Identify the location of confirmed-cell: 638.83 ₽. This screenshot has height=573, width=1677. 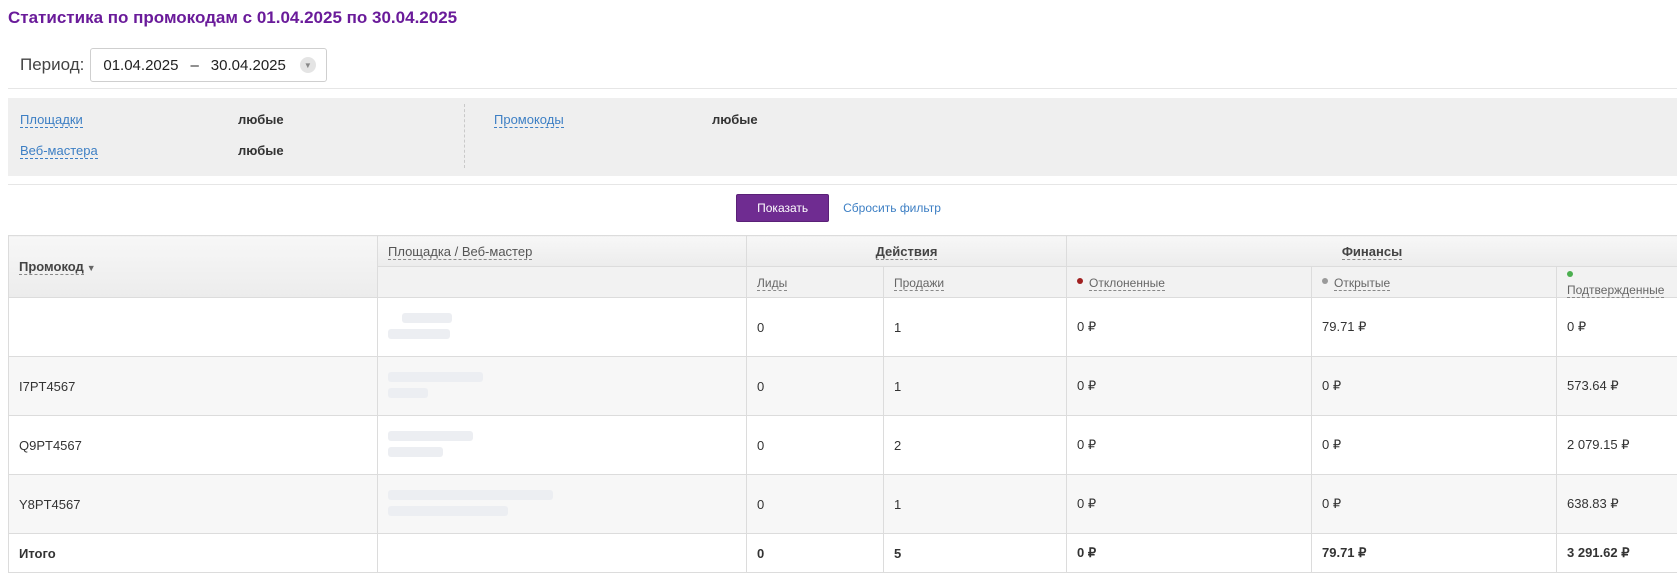
(1617, 504).